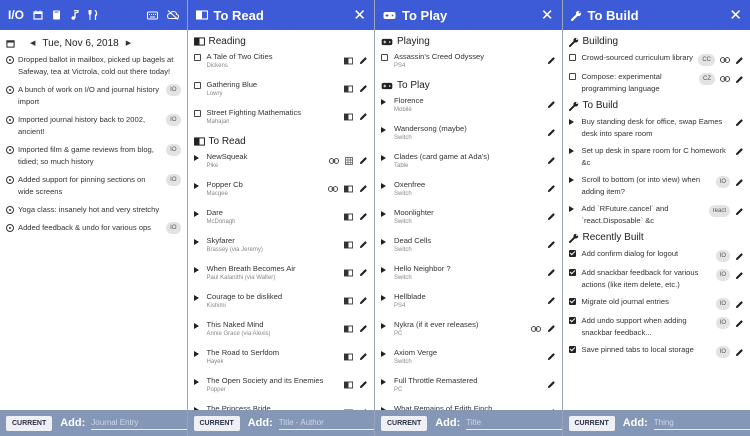 This screenshot has height=436, width=750. Describe the element at coordinates (468, 108) in the screenshot. I see `list-item: Florence Mobile` at that location.